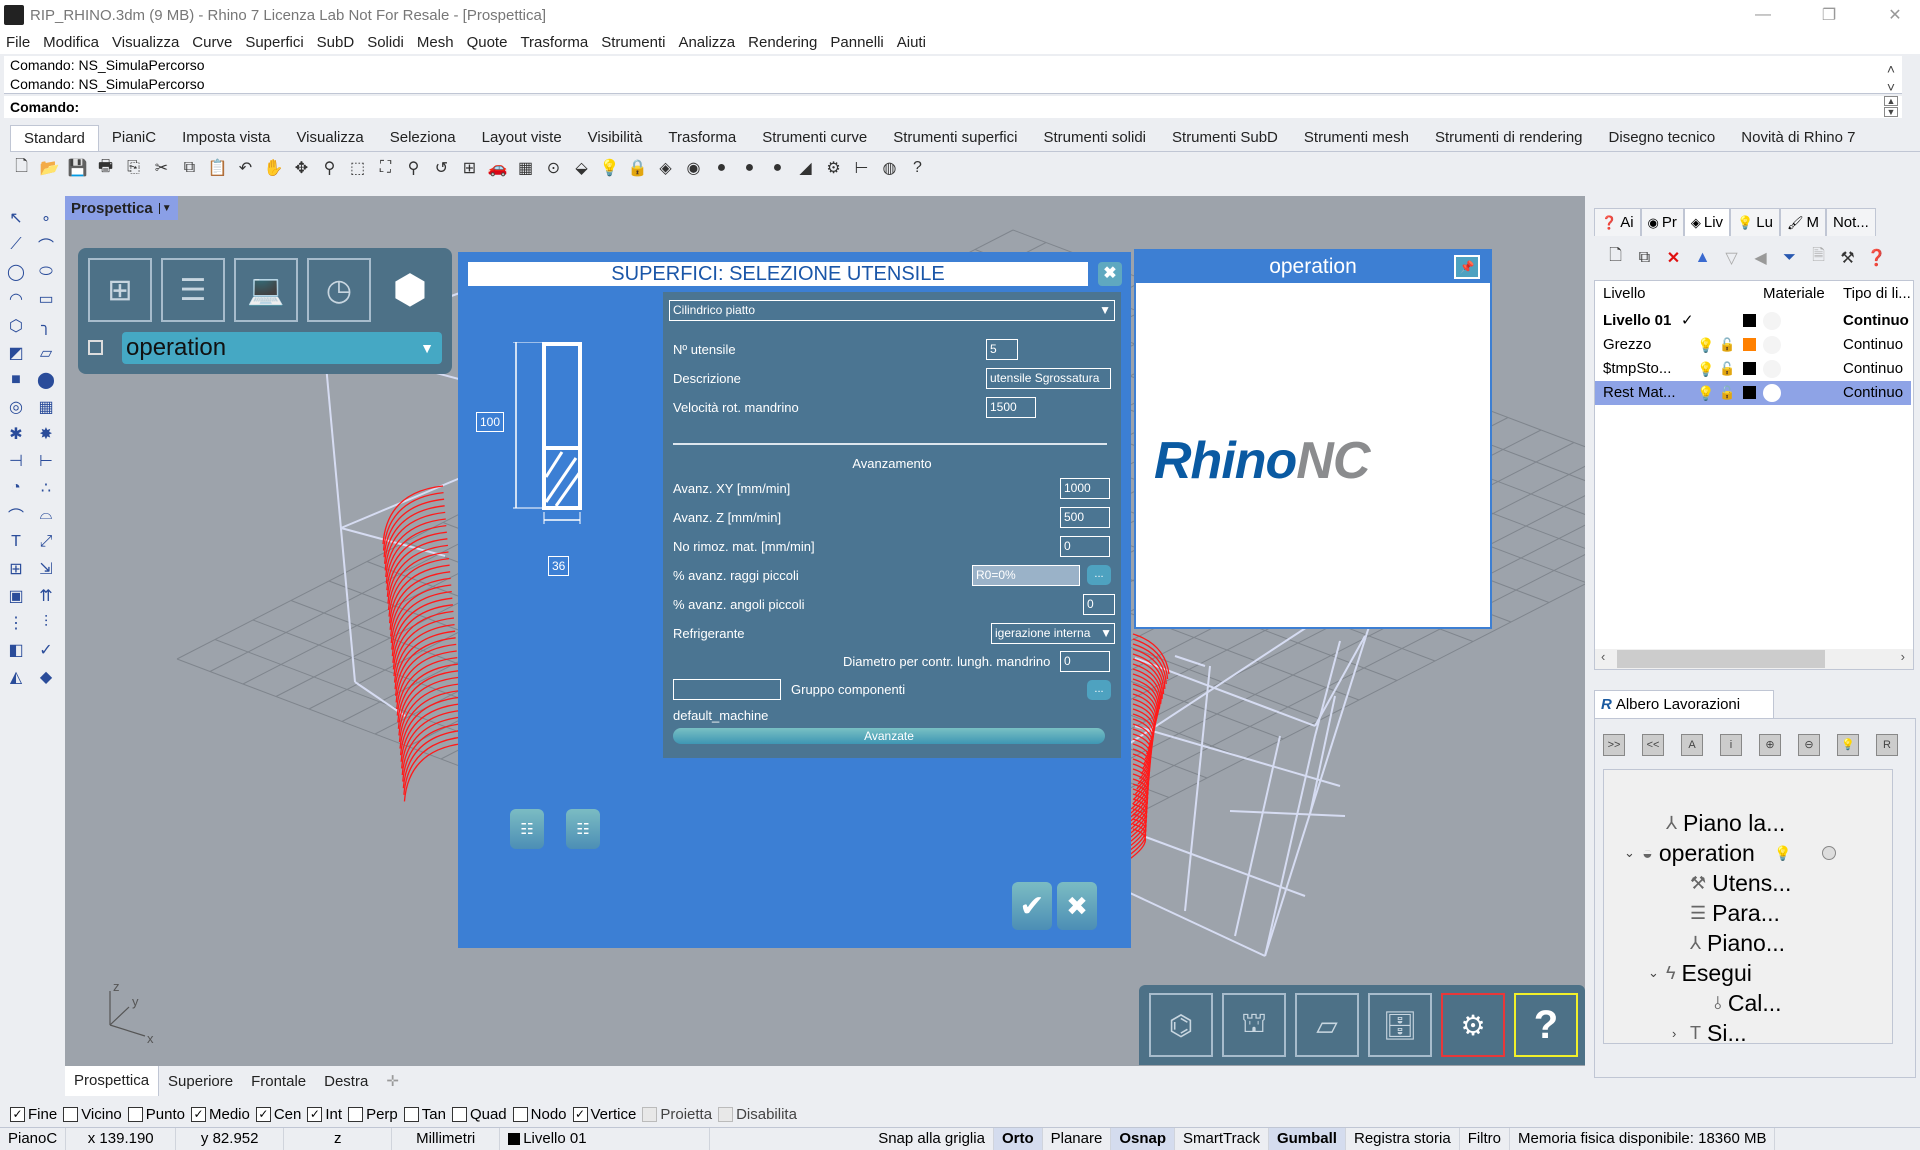 Image resolution: width=1920 pixels, height=1150 pixels. What do you see at coordinates (1048, 378) in the screenshot?
I see `description-input: utensile Sgrossatura` at bounding box center [1048, 378].